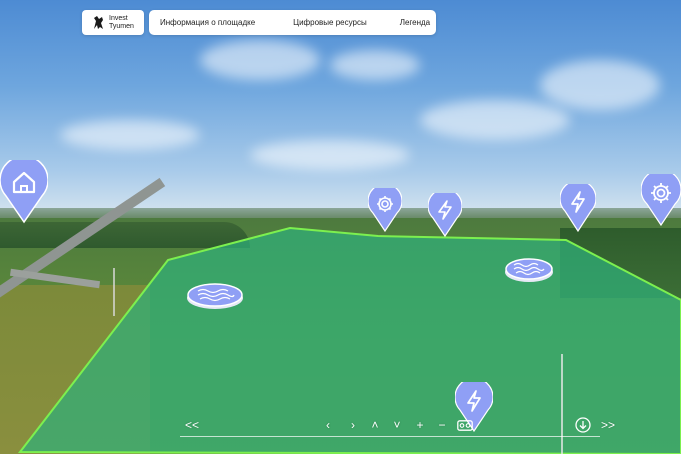  Describe the element at coordinates (397, 425) in the screenshot. I see `rotate-down-button: ˅` at that location.